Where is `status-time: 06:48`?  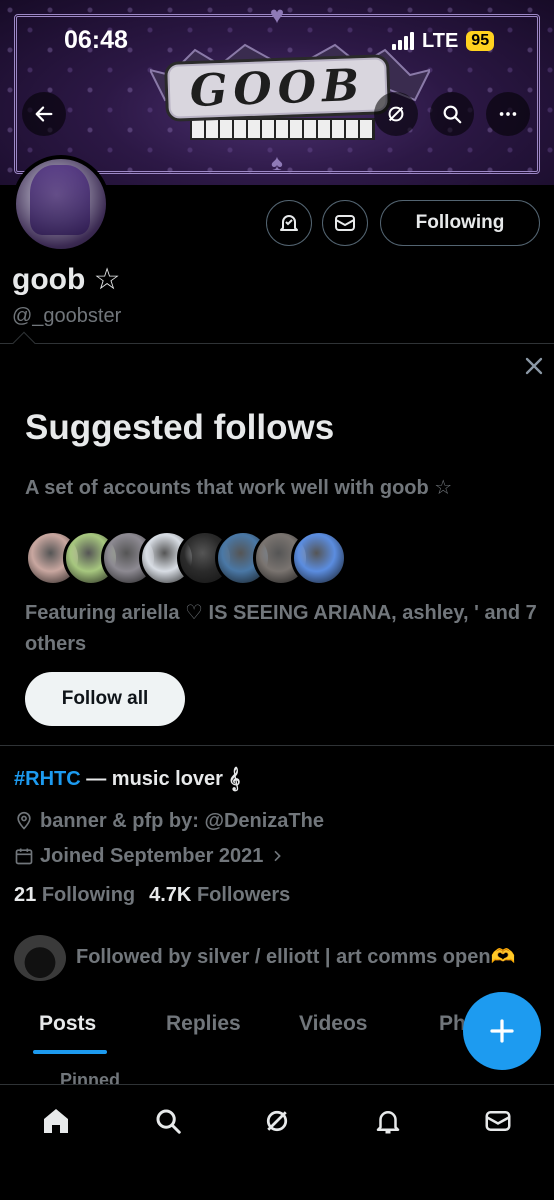 status-time: 06:48 is located at coordinates (96, 40).